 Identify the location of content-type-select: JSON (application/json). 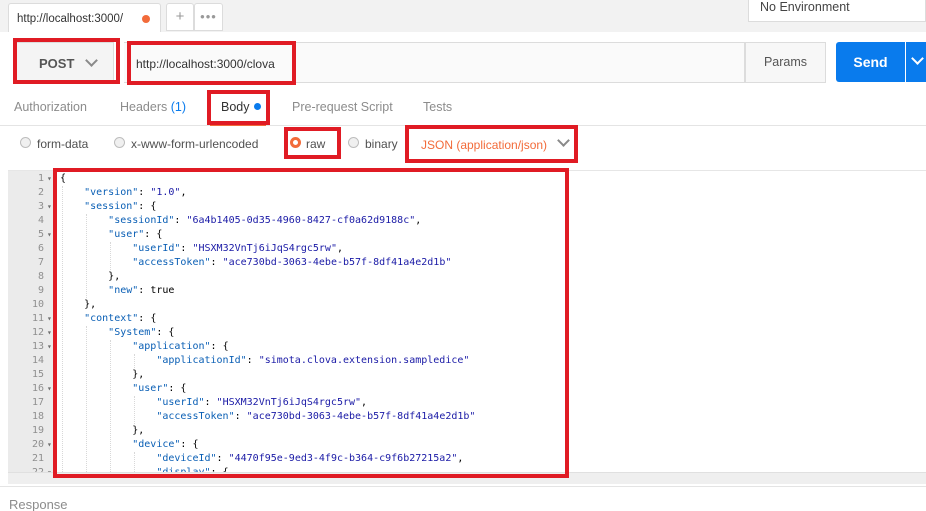
(492, 144).